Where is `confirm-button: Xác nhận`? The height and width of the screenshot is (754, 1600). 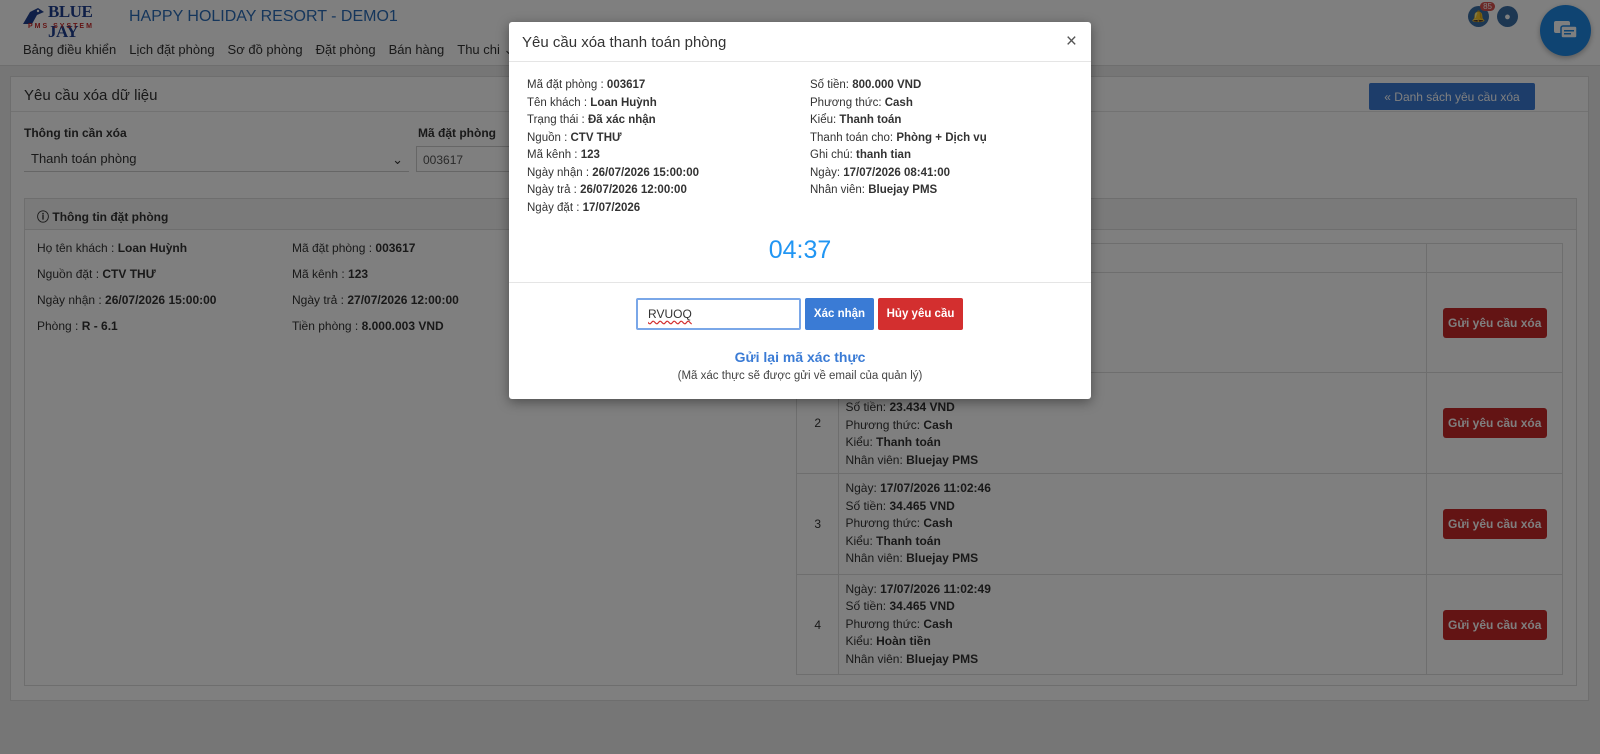 confirm-button: Xác nhận is located at coordinates (839, 314).